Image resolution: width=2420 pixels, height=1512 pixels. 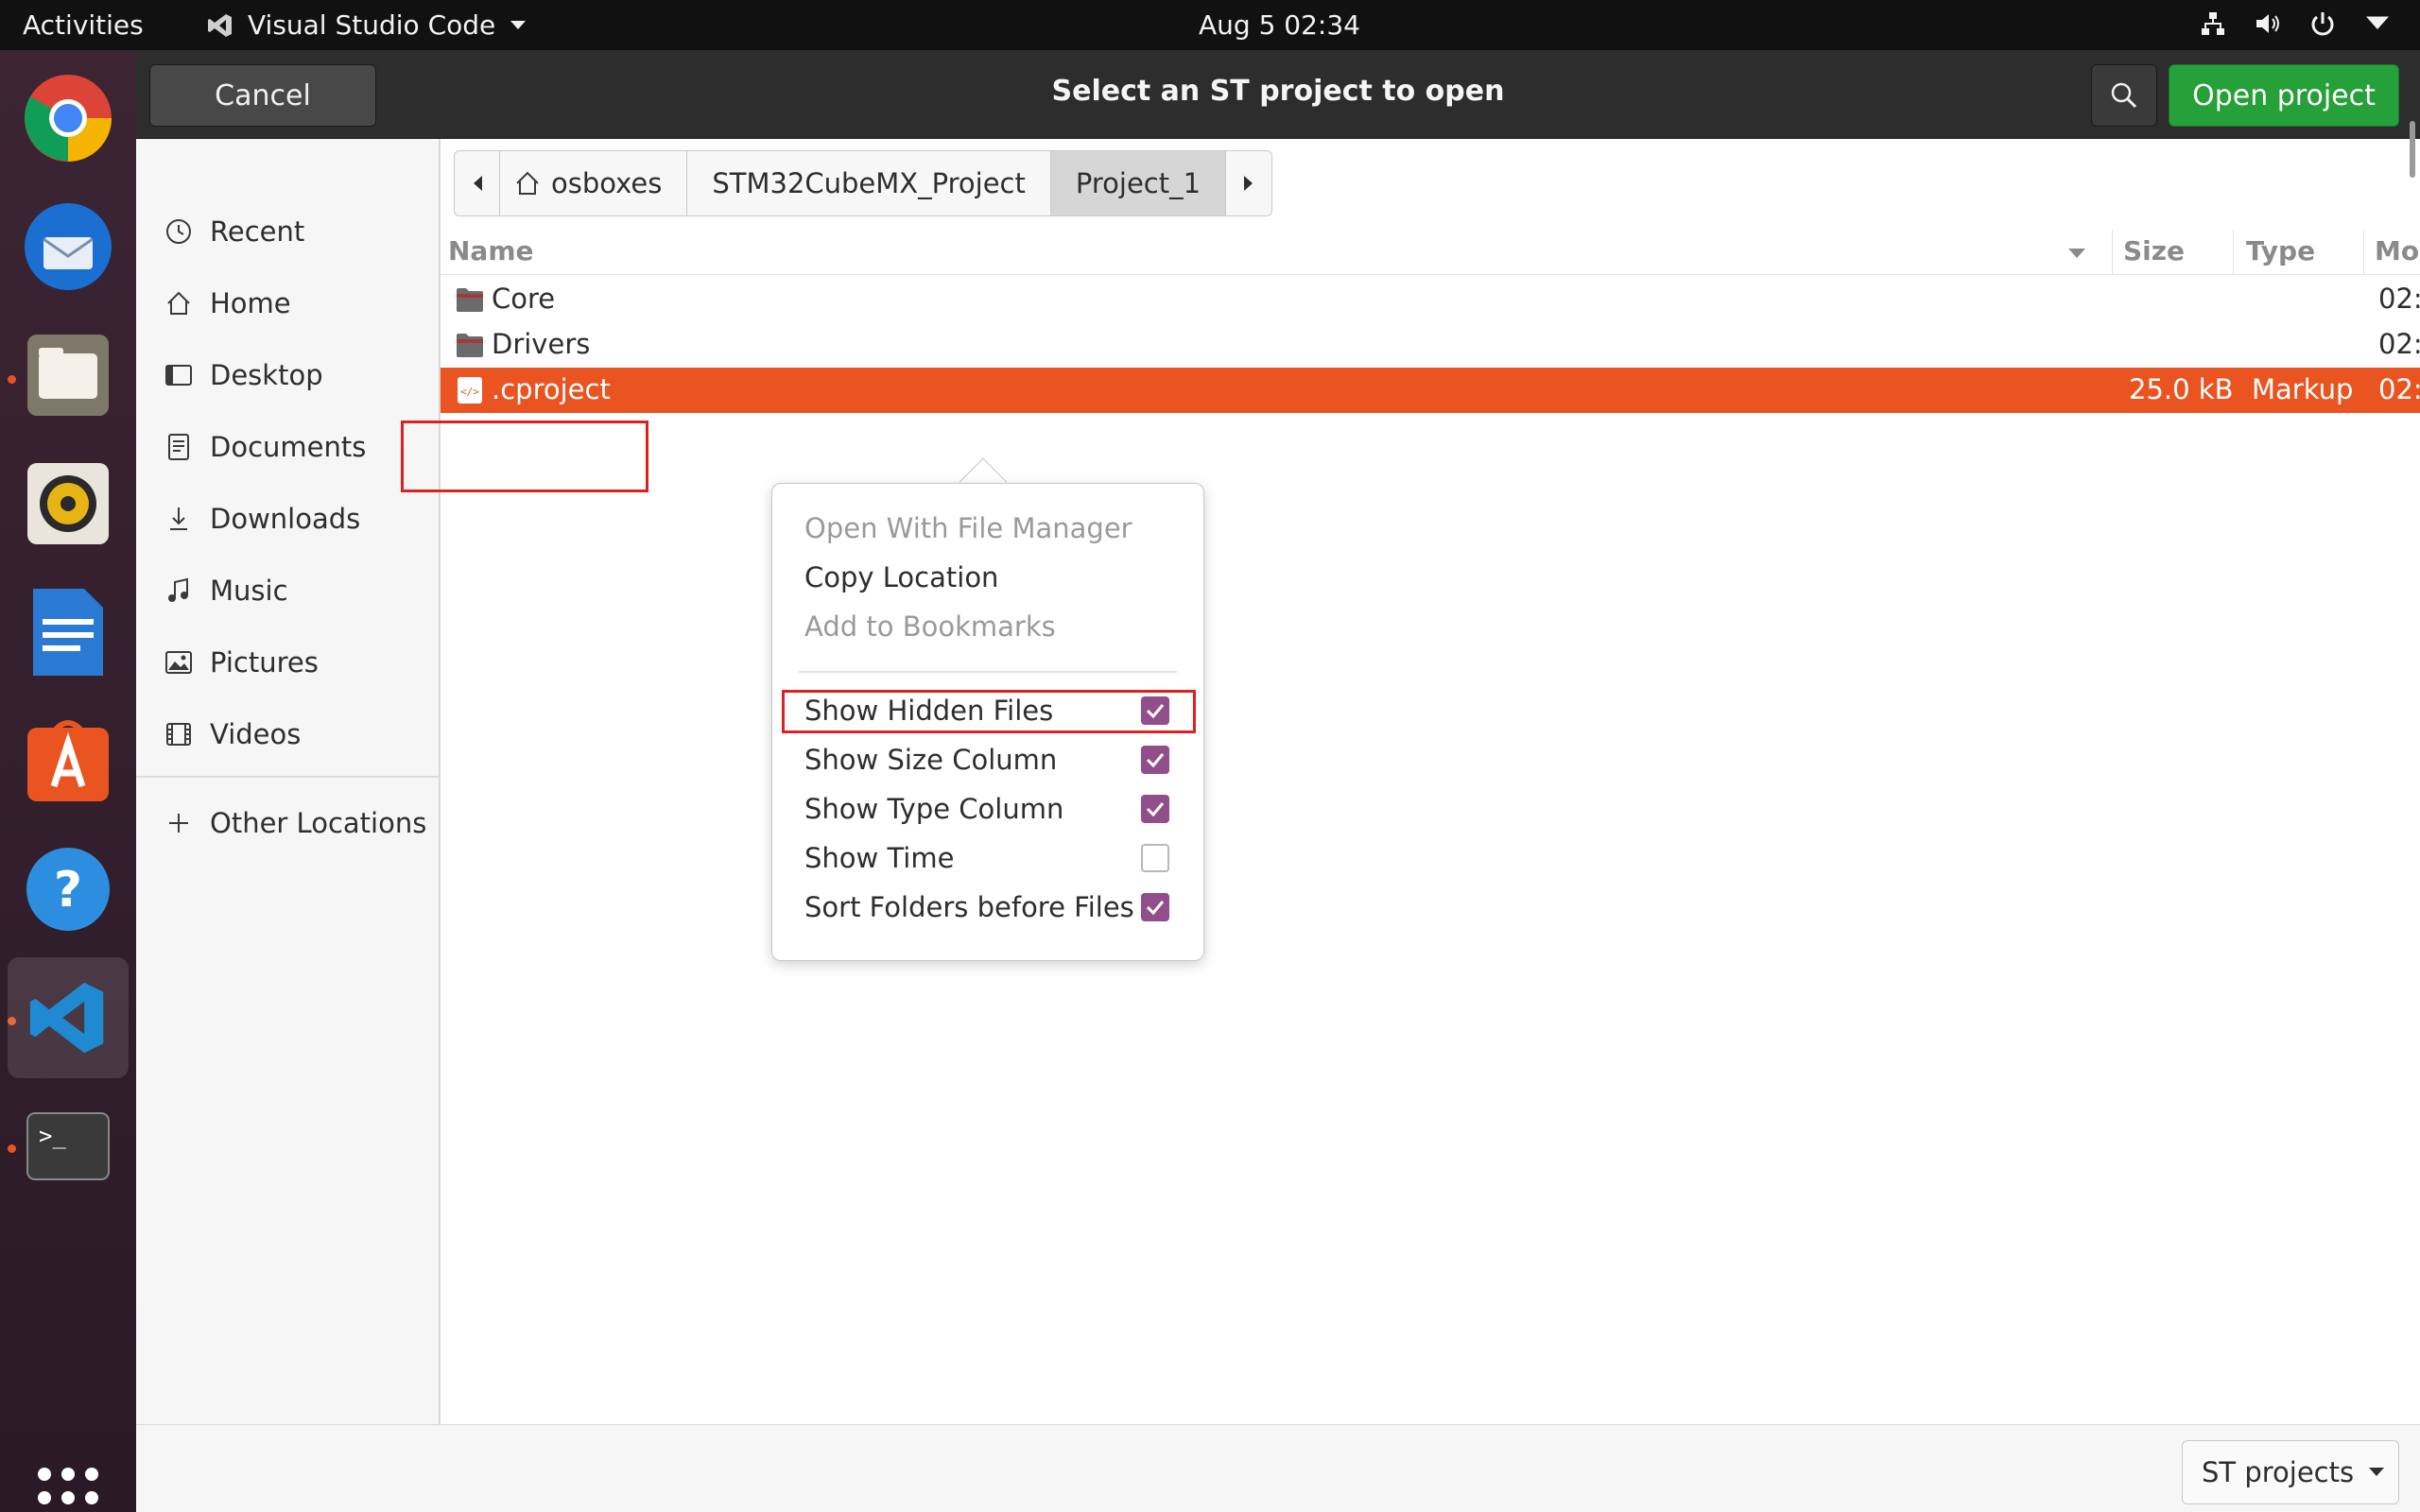 What do you see at coordinates (2295, 23) in the screenshot?
I see `system-tray` at bounding box center [2295, 23].